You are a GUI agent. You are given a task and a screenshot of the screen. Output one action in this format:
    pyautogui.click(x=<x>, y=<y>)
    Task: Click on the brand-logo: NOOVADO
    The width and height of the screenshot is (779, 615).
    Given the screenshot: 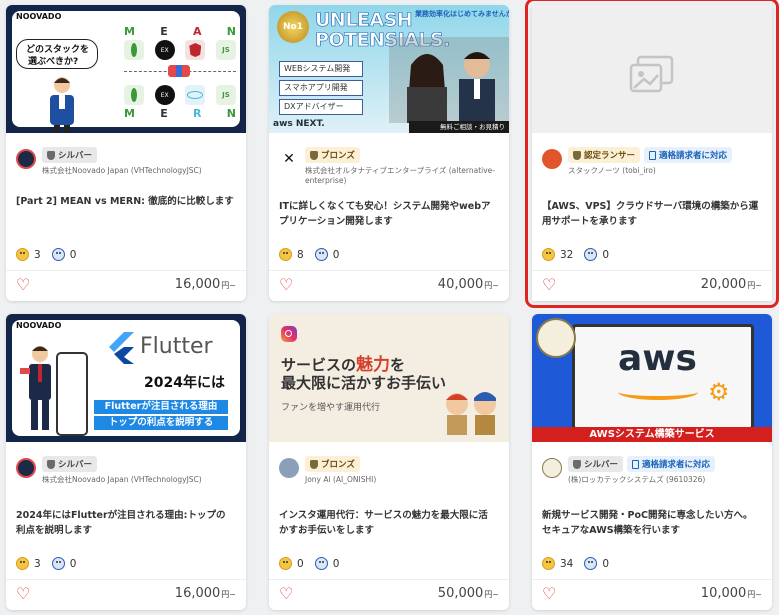 What is the action you would take?
    pyautogui.click(x=39, y=325)
    